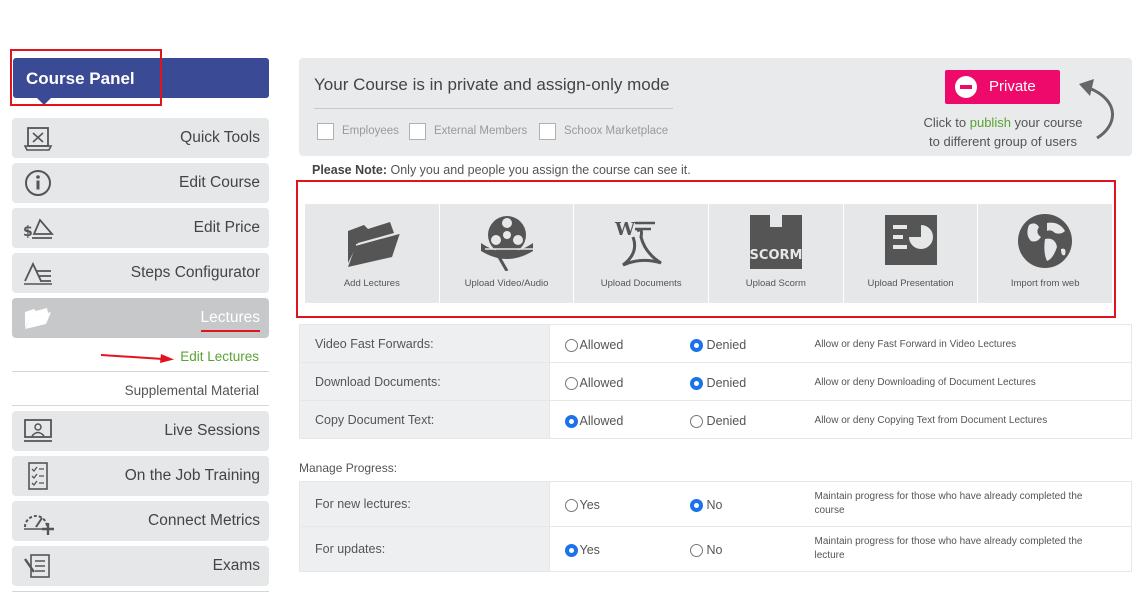  What do you see at coordinates (38, 139) in the screenshot?
I see `quick-tools-icon` at bounding box center [38, 139].